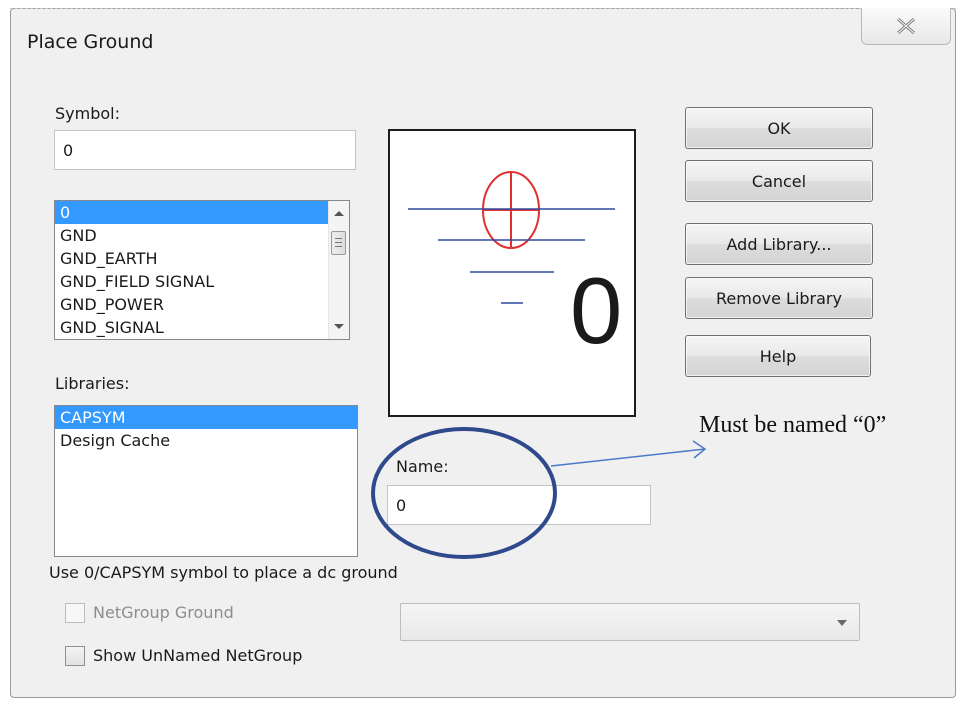 The image size is (958, 702). What do you see at coordinates (464, 493) in the screenshot?
I see `annotation-circle` at bounding box center [464, 493].